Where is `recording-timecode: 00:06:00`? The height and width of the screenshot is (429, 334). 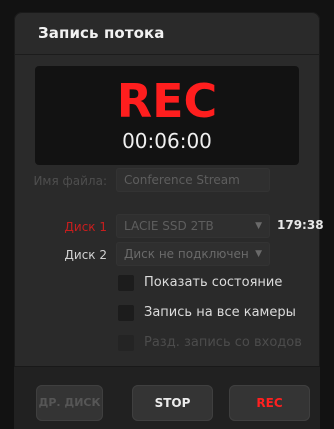
recording-timecode: 00:06:00 is located at coordinates (167, 141).